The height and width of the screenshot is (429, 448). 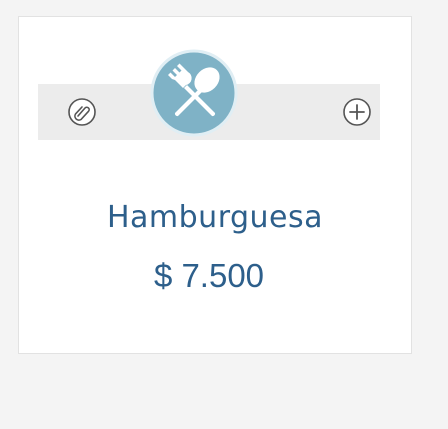 I want to click on attach-button, so click(x=82, y=112).